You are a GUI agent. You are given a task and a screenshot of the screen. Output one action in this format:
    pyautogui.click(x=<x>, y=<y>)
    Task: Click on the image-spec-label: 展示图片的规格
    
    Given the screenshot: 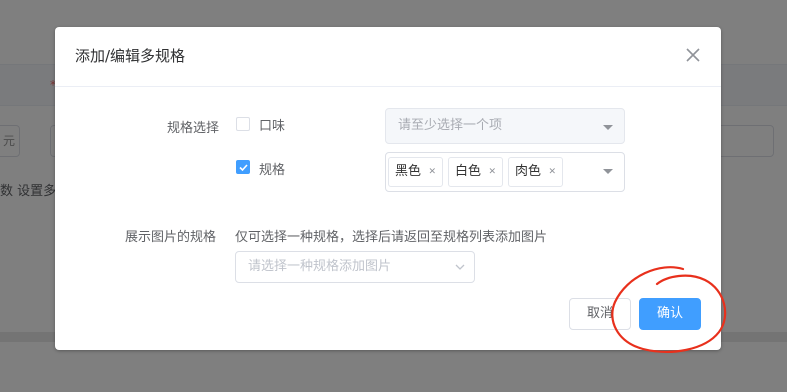 What is the action you would take?
    pyautogui.click(x=171, y=237)
    